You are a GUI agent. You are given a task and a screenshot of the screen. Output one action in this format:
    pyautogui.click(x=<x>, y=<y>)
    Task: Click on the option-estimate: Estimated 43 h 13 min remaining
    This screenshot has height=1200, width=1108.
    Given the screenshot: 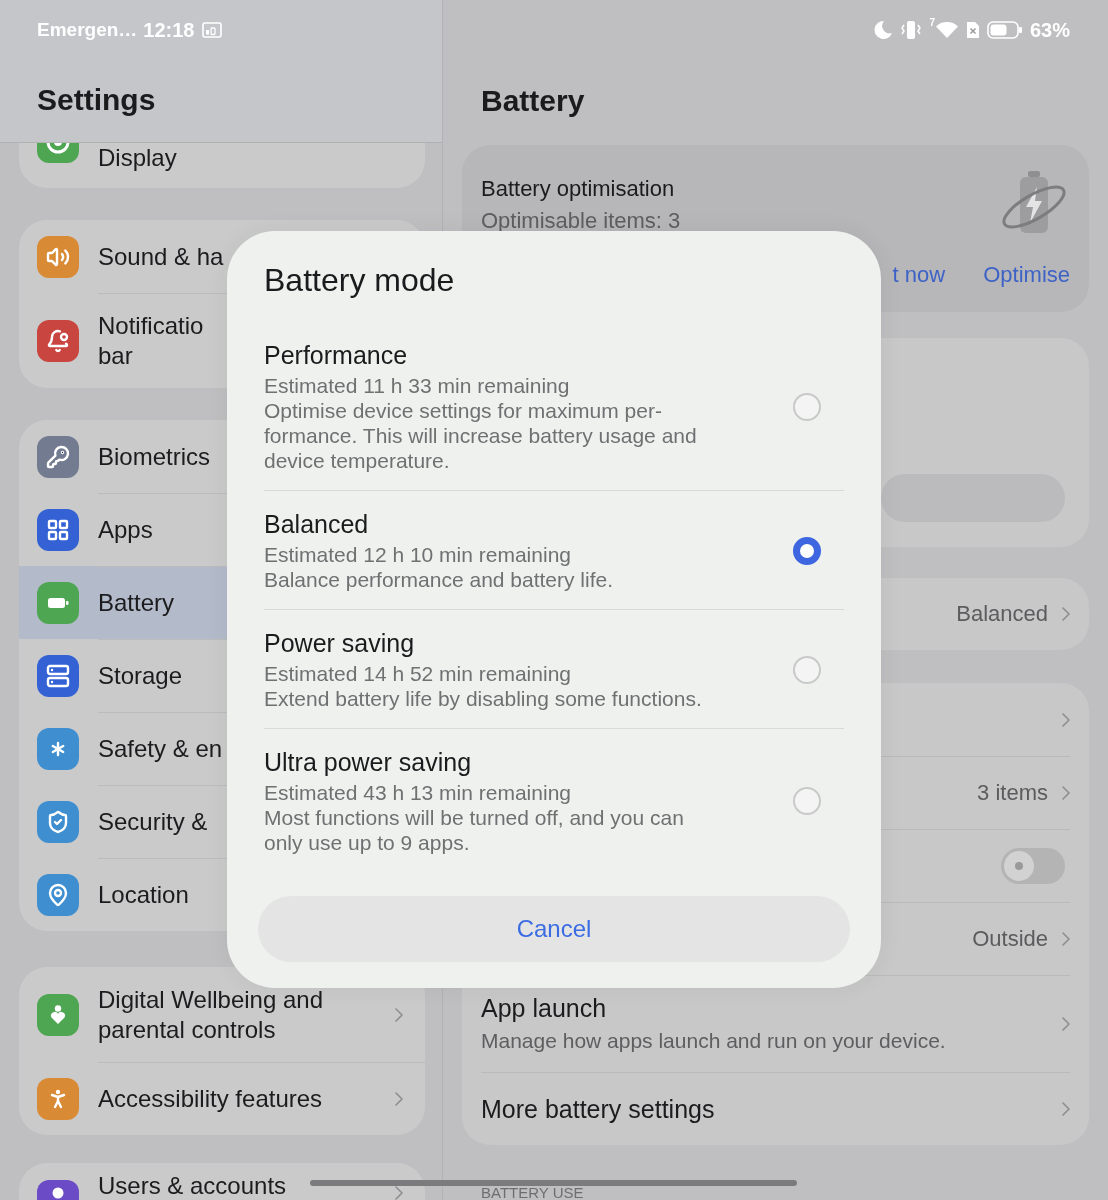 What is the action you would take?
    pyautogui.click(x=417, y=792)
    